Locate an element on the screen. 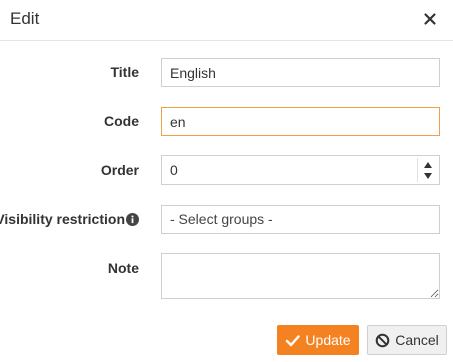 The image size is (453, 362). update-button: Update is located at coordinates (318, 340).